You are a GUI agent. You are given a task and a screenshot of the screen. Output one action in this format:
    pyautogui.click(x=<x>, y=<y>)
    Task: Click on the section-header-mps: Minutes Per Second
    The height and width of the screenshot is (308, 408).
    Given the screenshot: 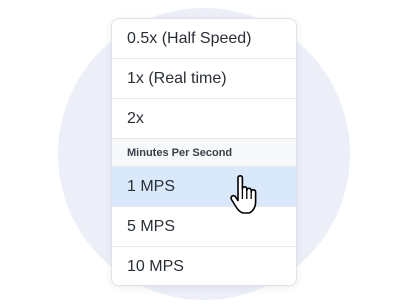 What is the action you would take?
    pyautogui.click(x=204, y=153)
    